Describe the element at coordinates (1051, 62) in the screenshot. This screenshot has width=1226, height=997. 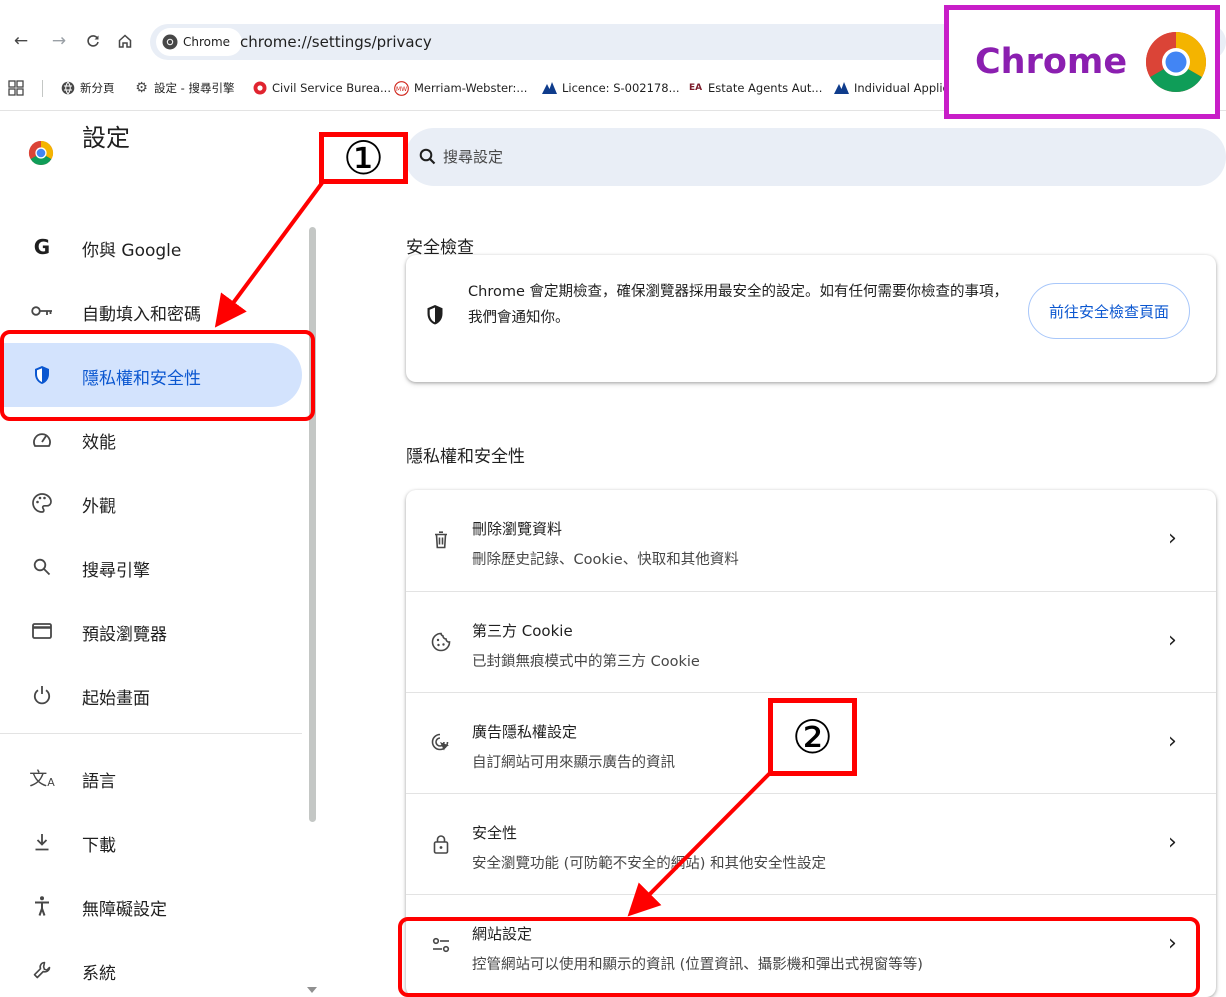
I see `chrome-badge-label: Chrome` at that location.